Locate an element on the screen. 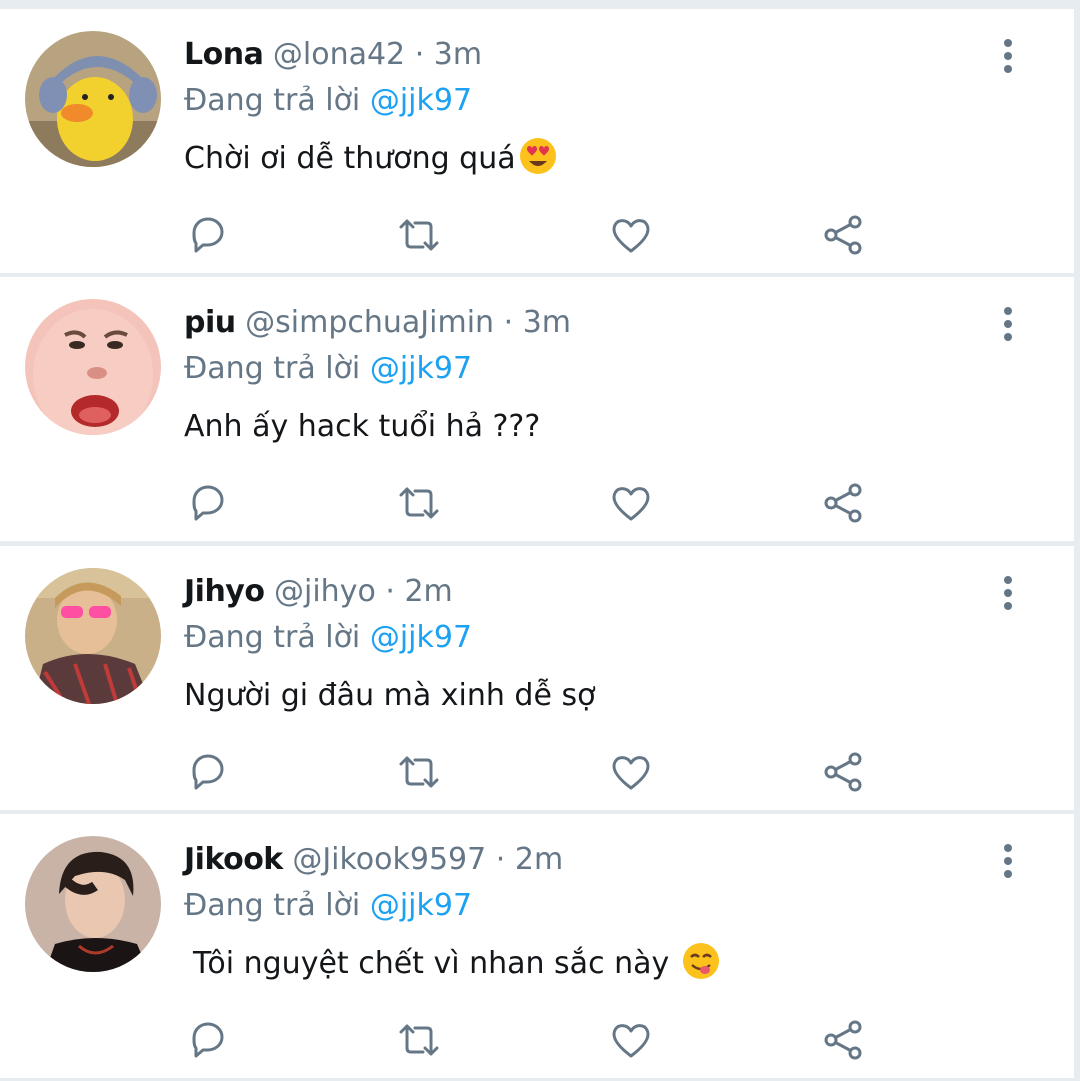 The width and height of the screenshot is (1080, 1081). user-handle: @lona42 is located at coordinates (339, 54).